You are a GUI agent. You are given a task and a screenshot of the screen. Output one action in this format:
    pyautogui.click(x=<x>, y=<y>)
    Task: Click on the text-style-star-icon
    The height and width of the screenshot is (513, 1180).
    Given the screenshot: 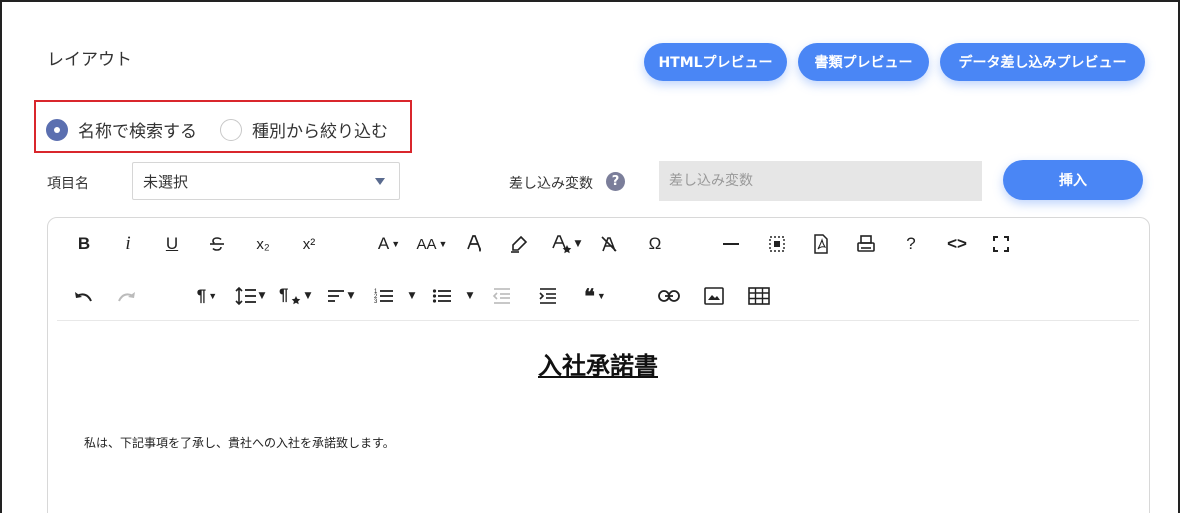 What is the action you would take?
    pyautogui.click(x=561, y=244)
    